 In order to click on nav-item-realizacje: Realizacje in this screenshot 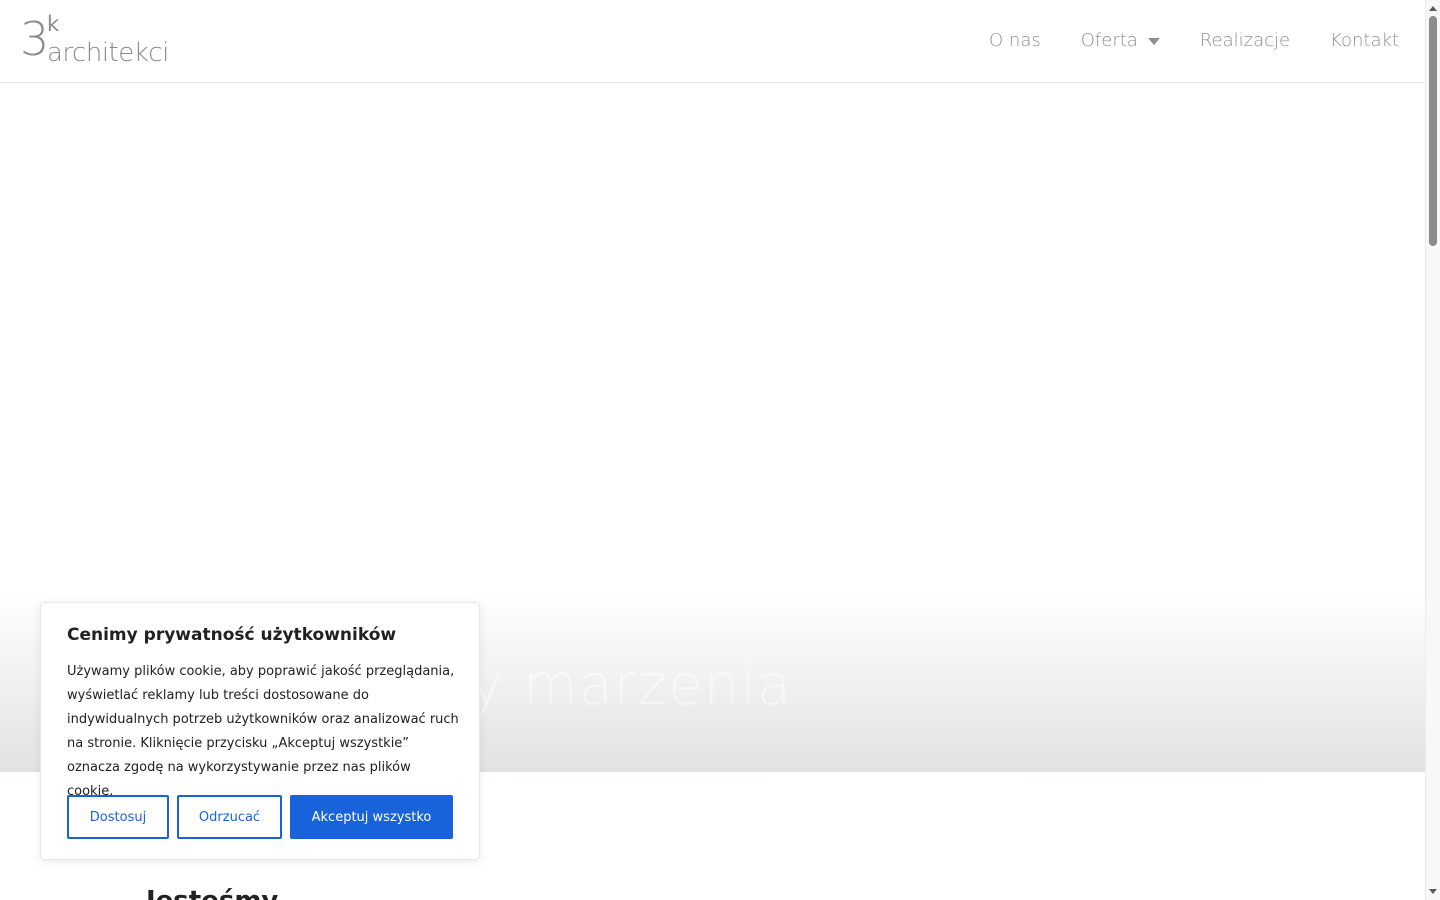, I will do `click(1245, 41)`.